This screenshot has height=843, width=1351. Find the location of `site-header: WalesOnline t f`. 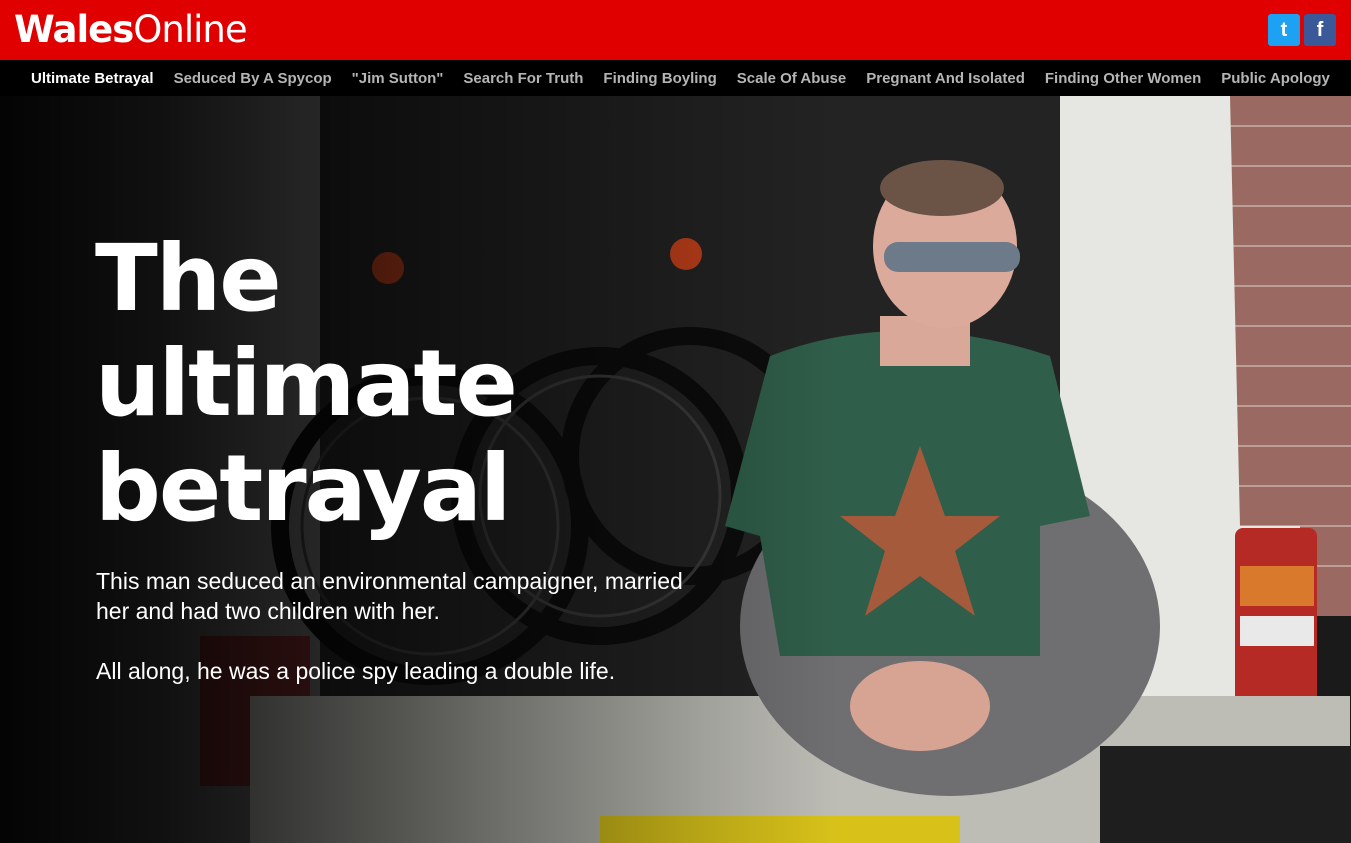

site-header: WalesOnline t f is located at coordinates (675, 30).